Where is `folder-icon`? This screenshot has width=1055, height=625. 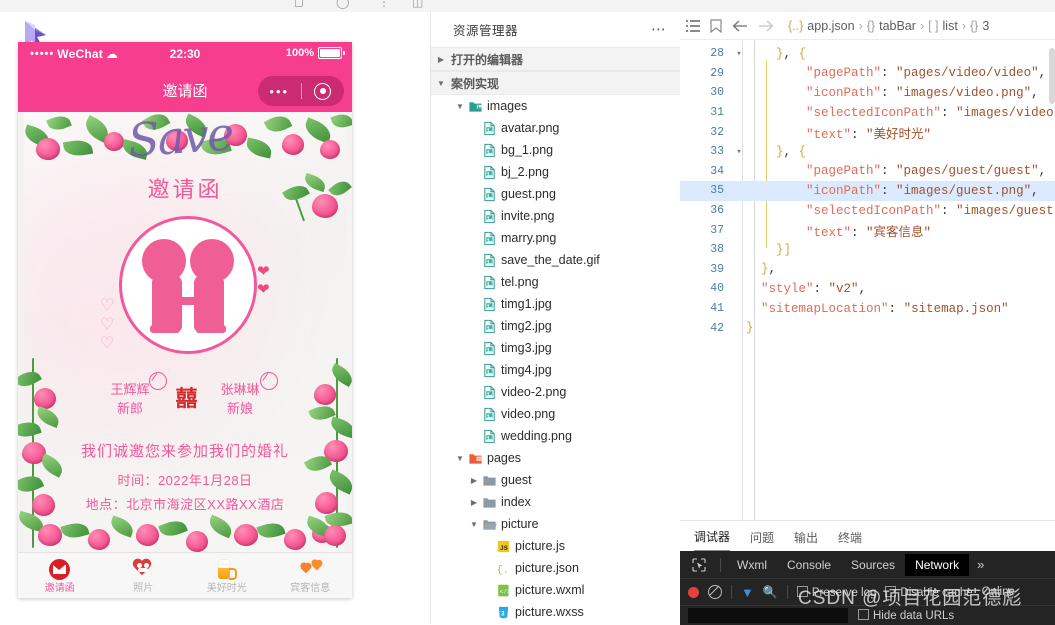
folder-icon is located at coordinates (489, 502).